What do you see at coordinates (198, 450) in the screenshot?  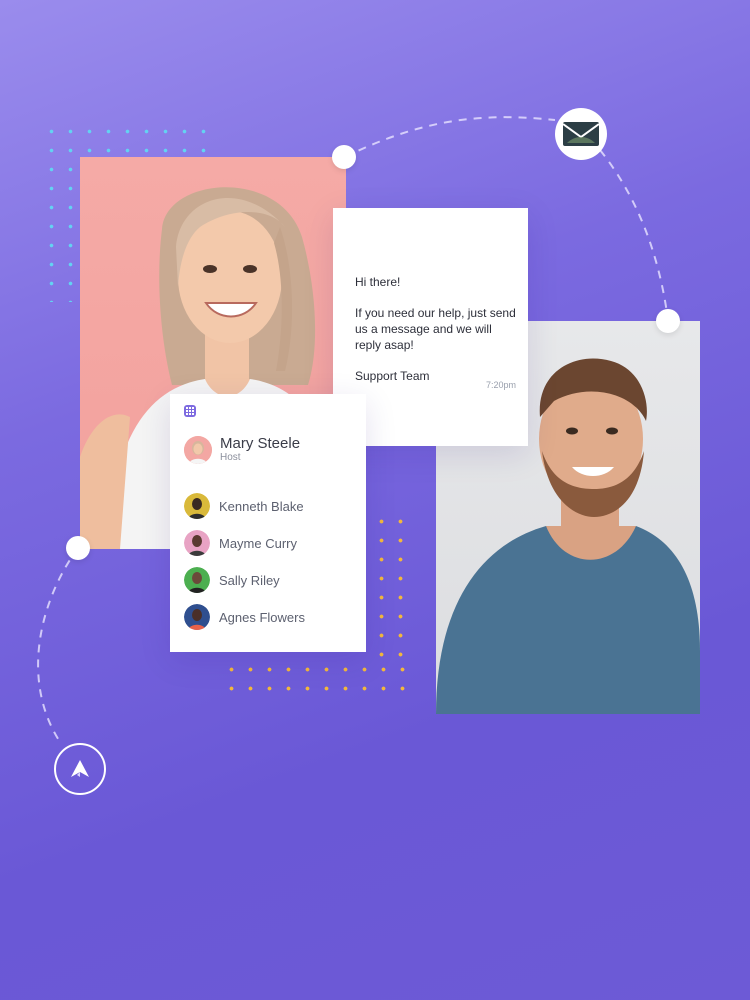 I see `host-avatar` at bounding box center [198, 450].